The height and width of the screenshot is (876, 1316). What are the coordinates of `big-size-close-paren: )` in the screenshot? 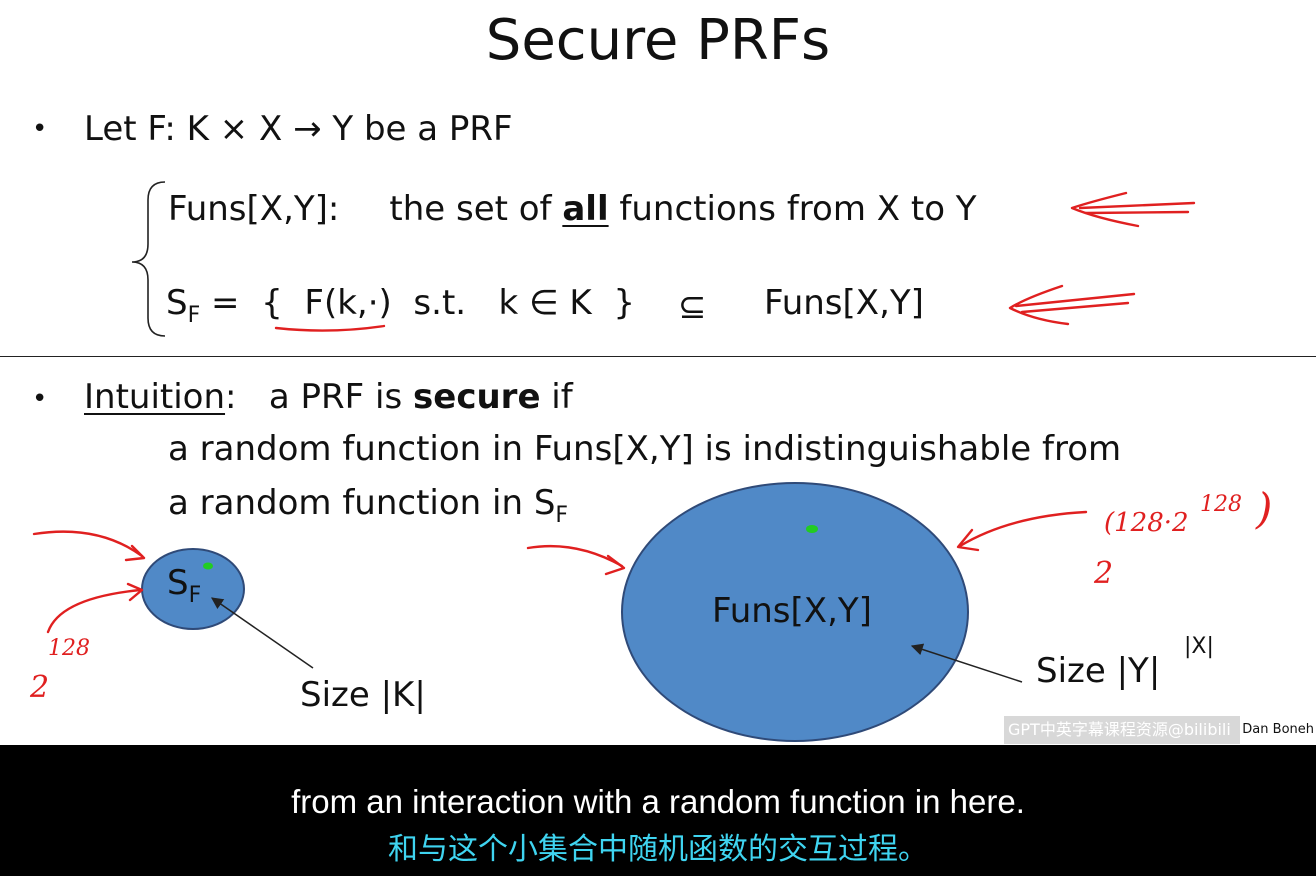 It's located at (1264, 508).